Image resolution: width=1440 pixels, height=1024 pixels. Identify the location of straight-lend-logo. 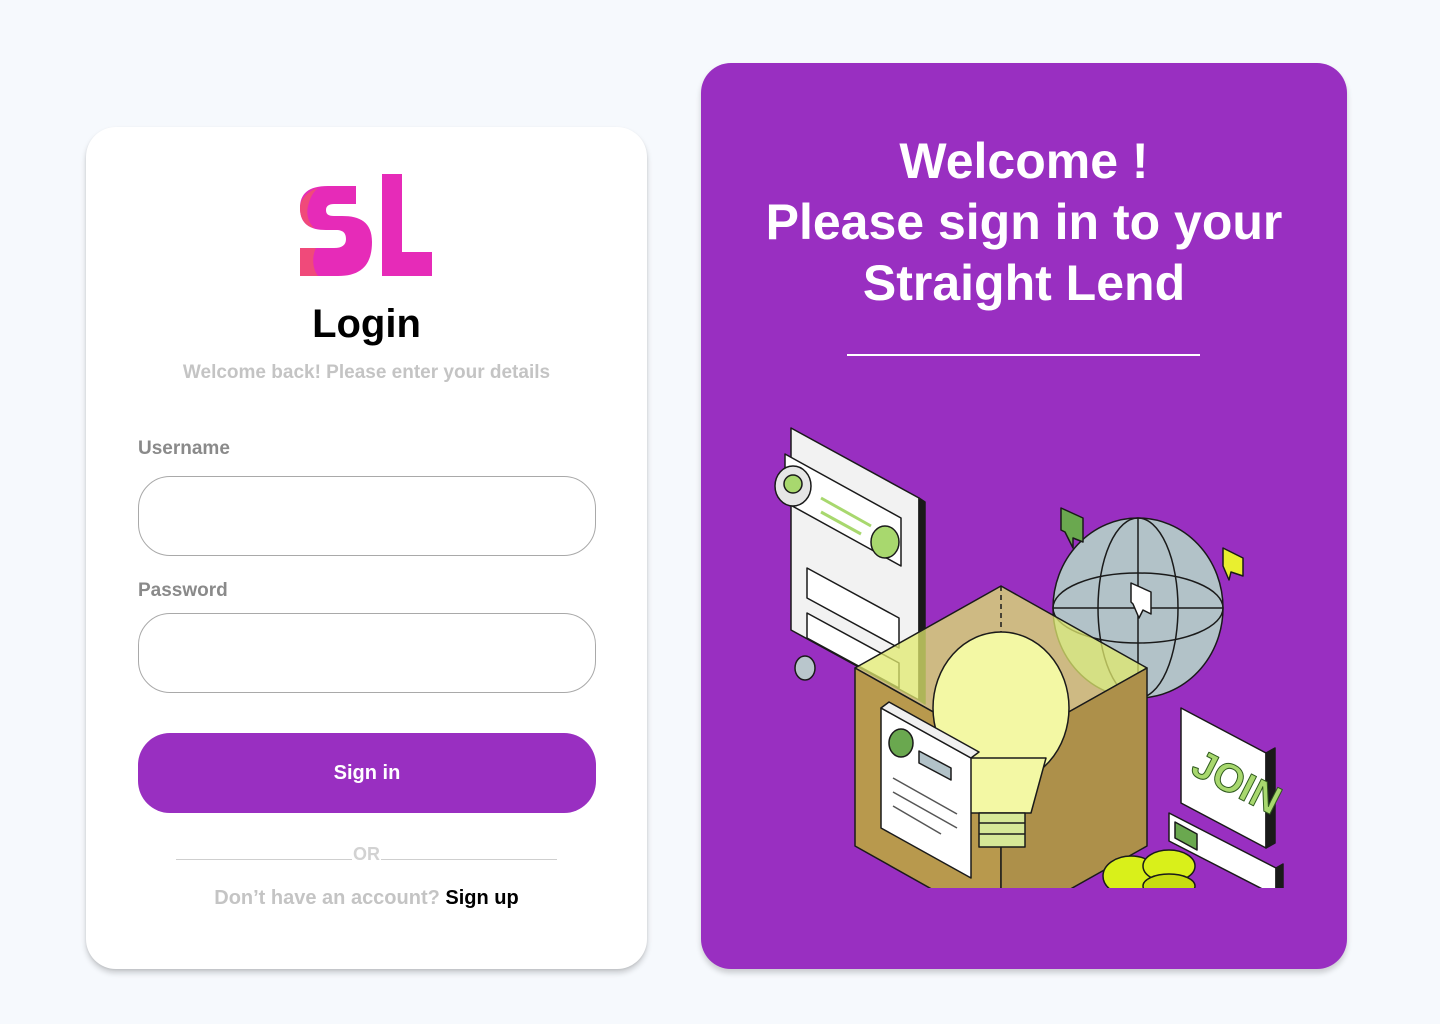
(366, 225).